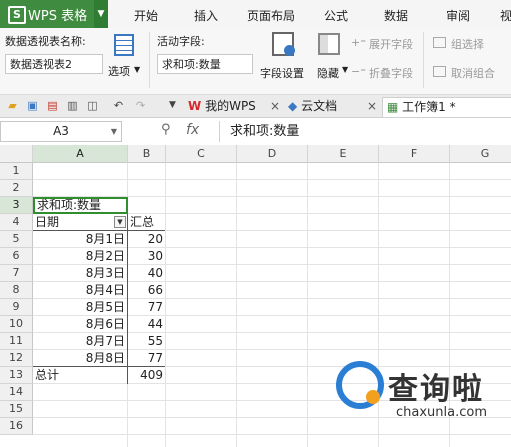 The image size is (511, 447). I want to click on expand-field-button: 展开字段, so click(391, 44).